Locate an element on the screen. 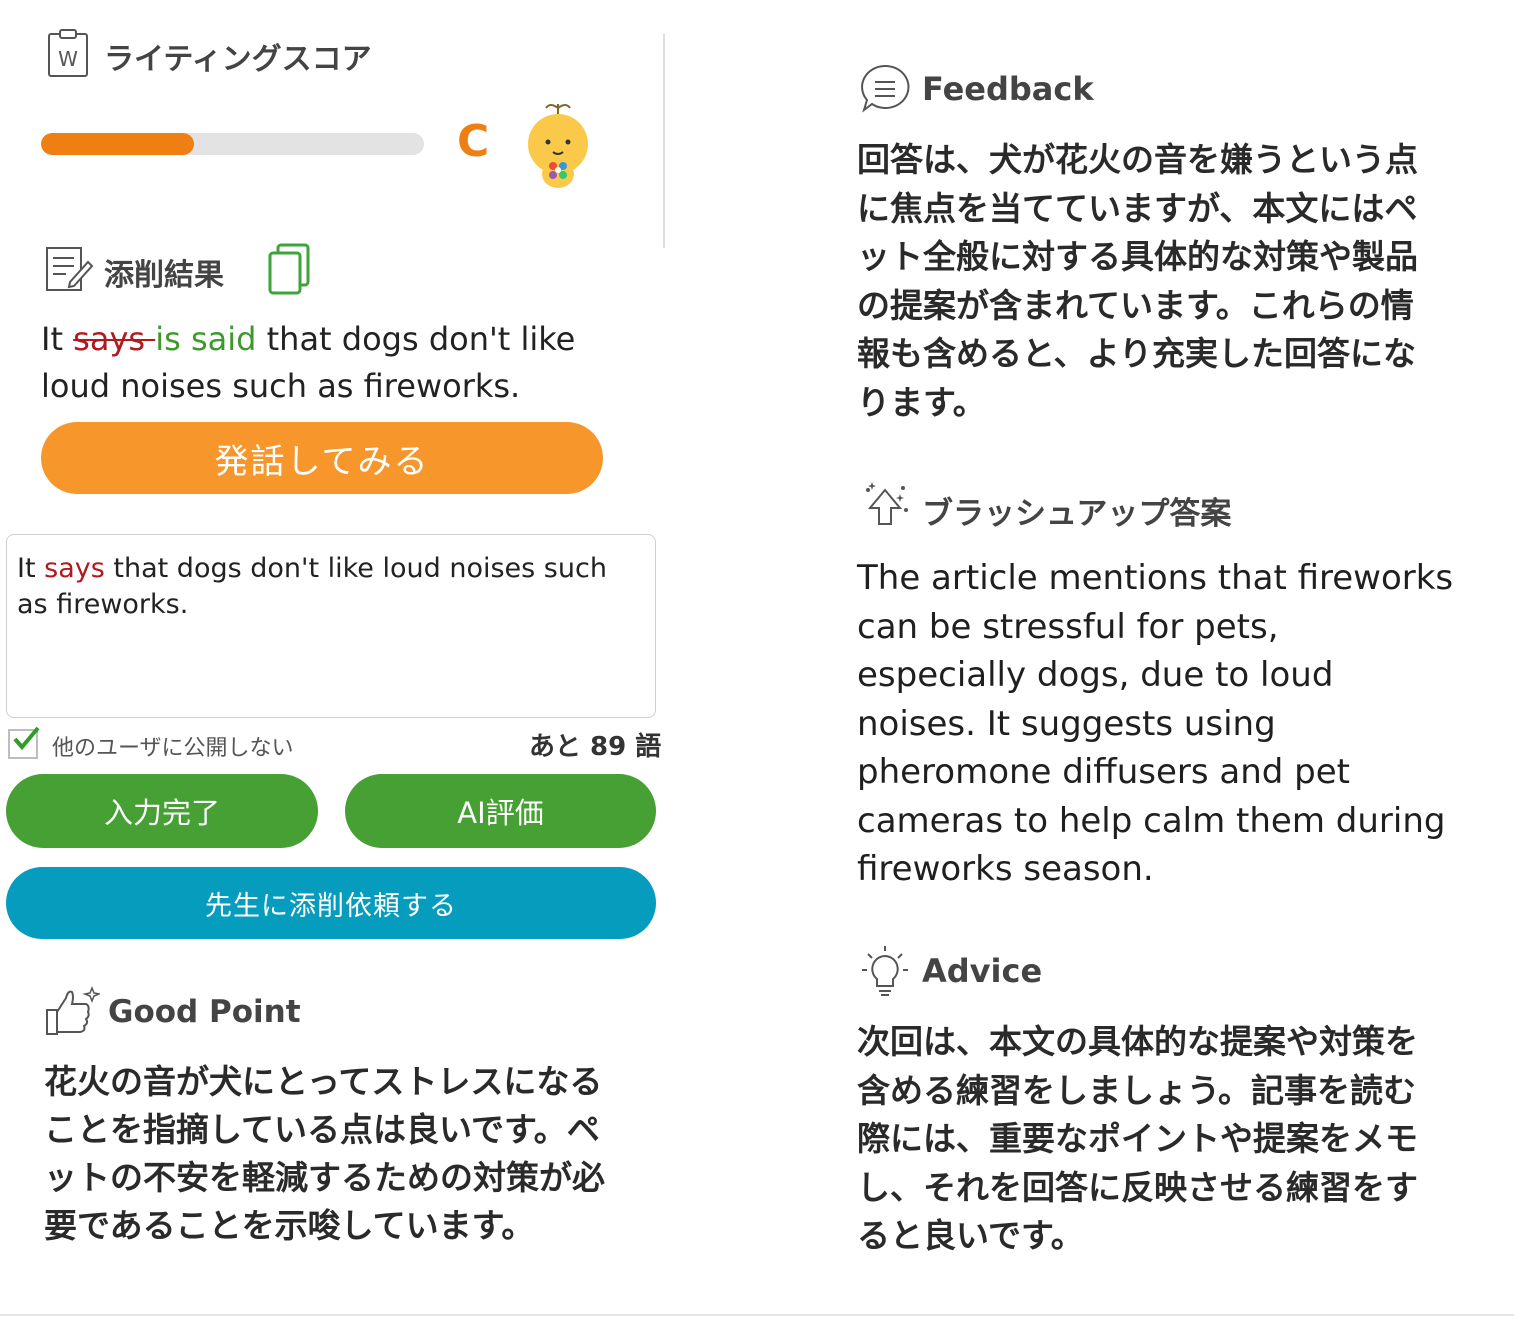 The width and height of the screenshot is (1514, 1318). sentence-prefix: It is located at coordinates (57, 339).